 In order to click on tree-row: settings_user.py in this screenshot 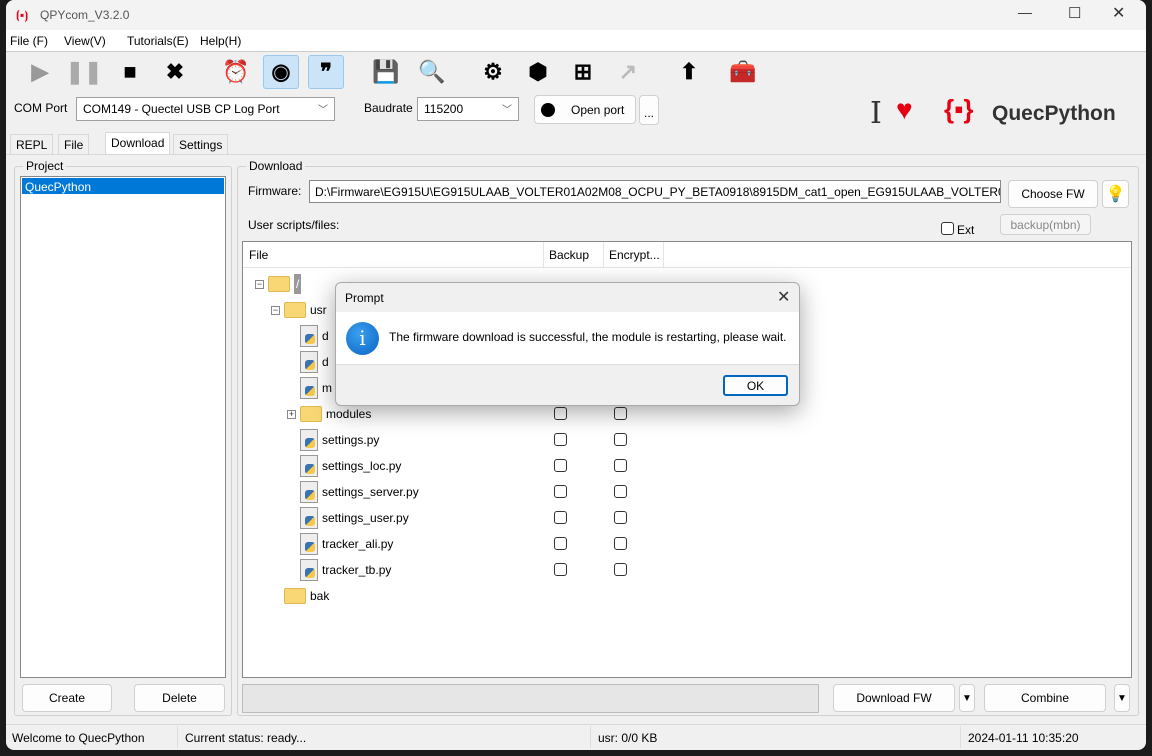, I will do `click(348, 518)`.